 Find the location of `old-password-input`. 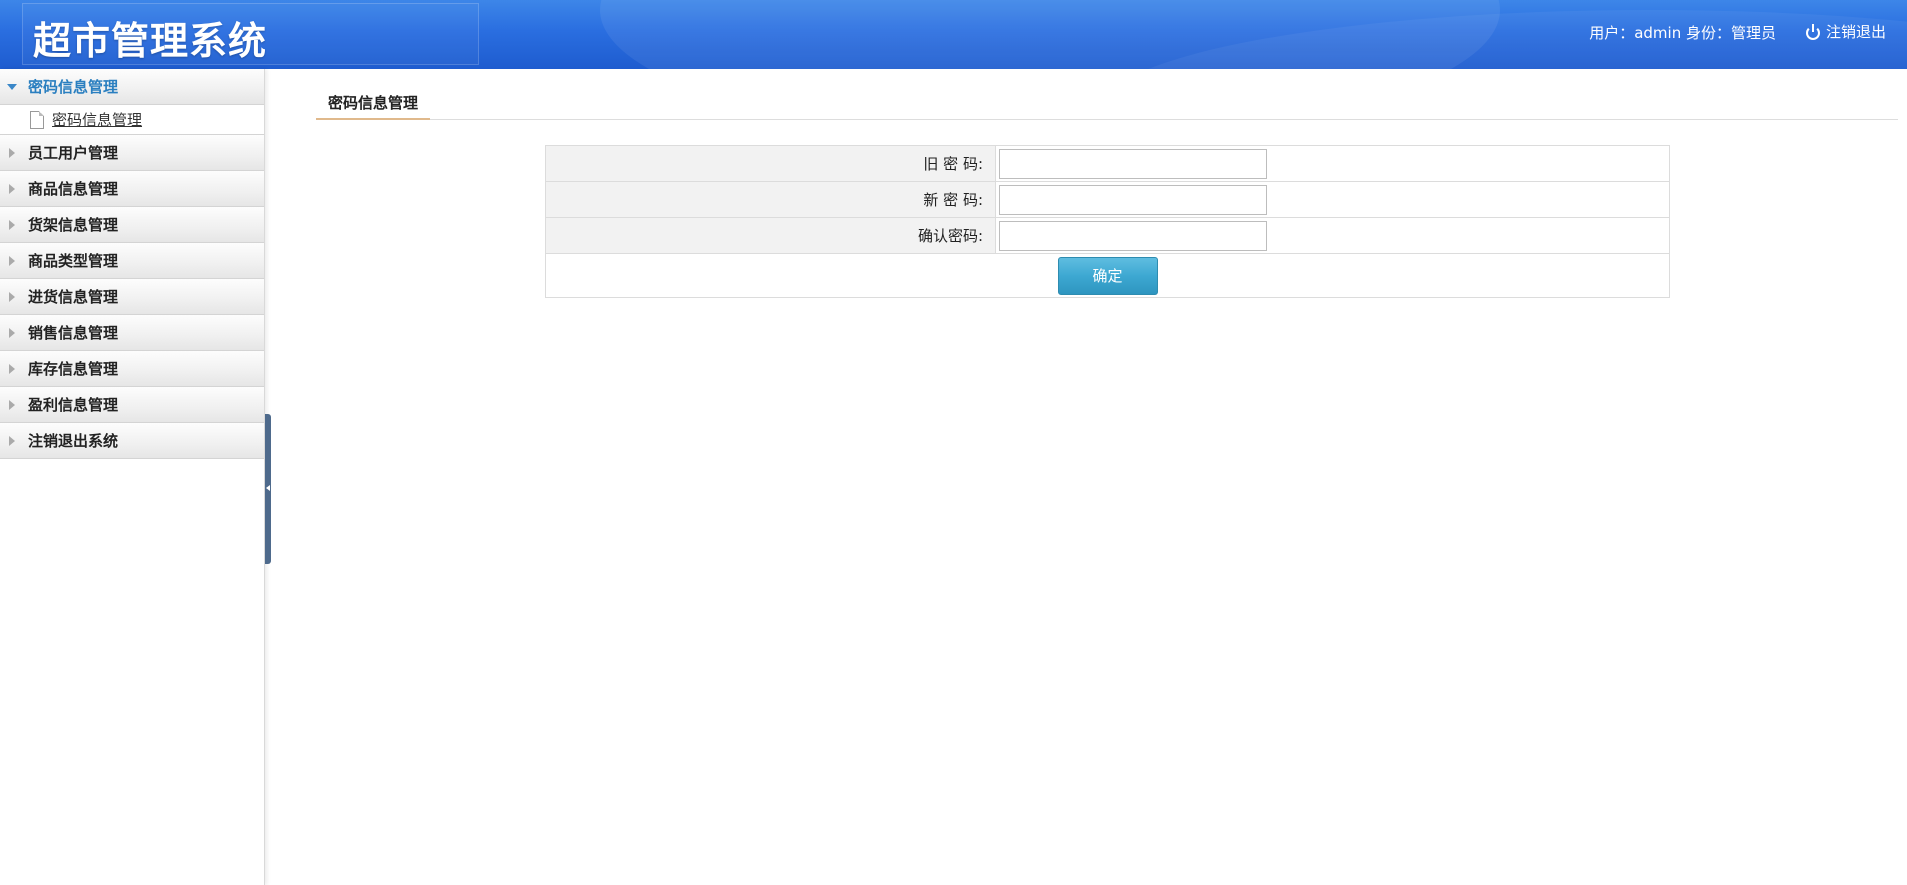

old-password-input is located at coordinates (1133, 163).